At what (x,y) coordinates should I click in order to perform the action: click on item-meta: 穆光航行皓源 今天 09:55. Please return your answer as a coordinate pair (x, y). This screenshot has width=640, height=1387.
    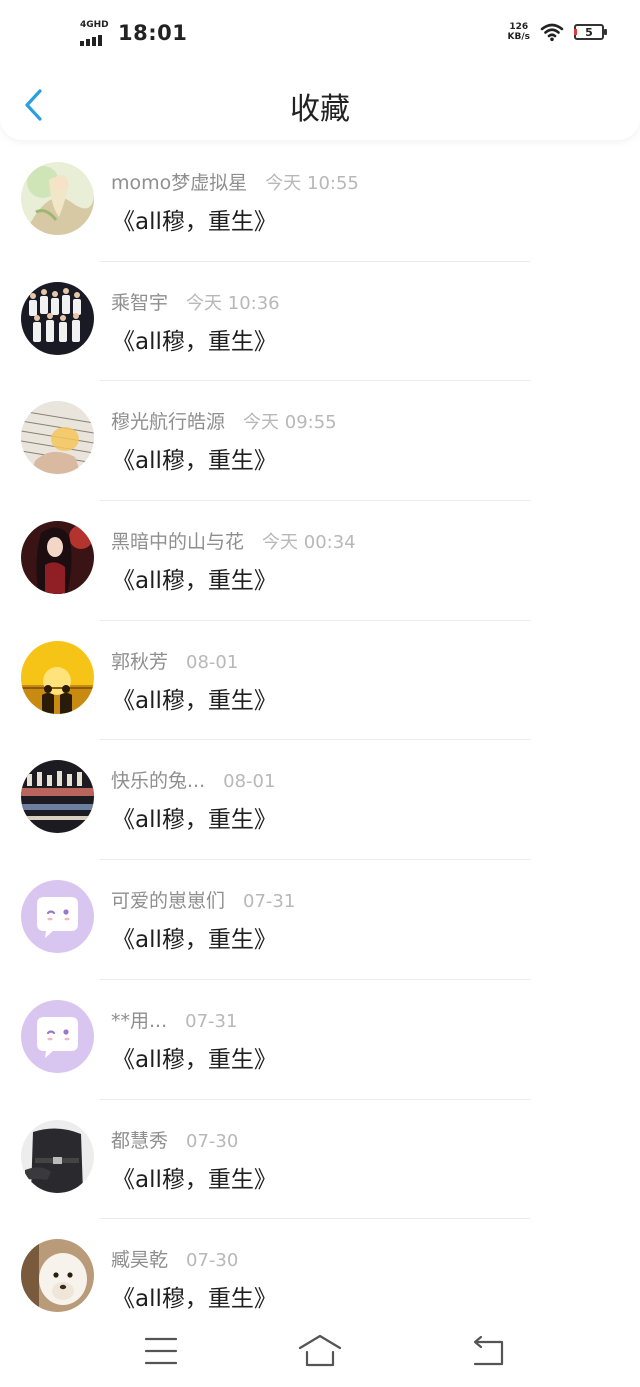
    Looking at the image, I should click on (224, 420).